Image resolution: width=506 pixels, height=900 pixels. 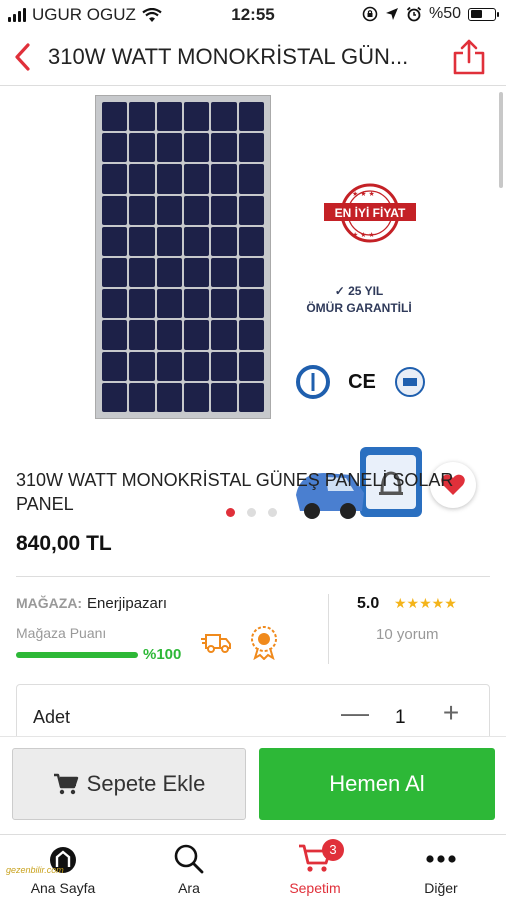 I want to click on tab-more: Diğer, so click(x=441, y=867).